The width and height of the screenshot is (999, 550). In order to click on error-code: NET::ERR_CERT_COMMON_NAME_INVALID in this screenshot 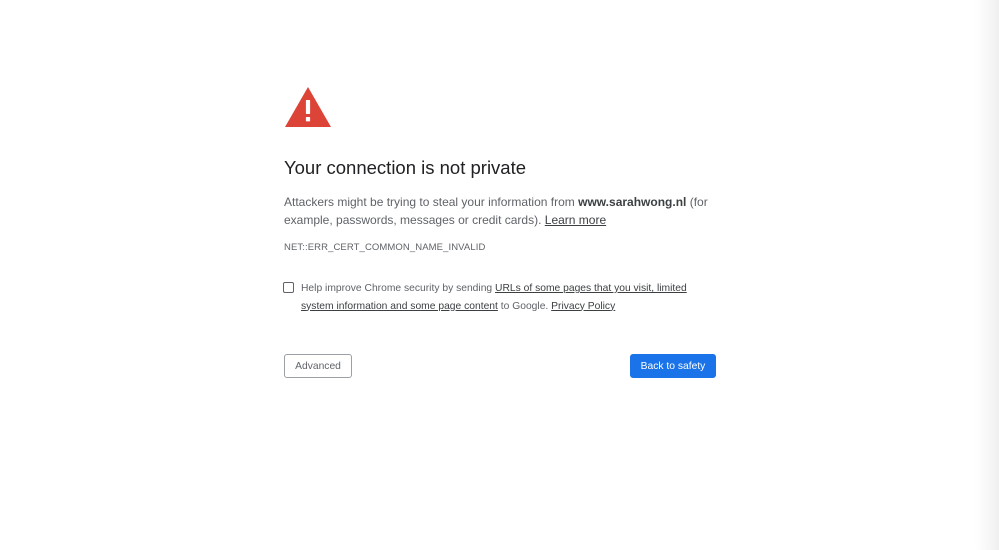, I will do `click(385, 247)`.